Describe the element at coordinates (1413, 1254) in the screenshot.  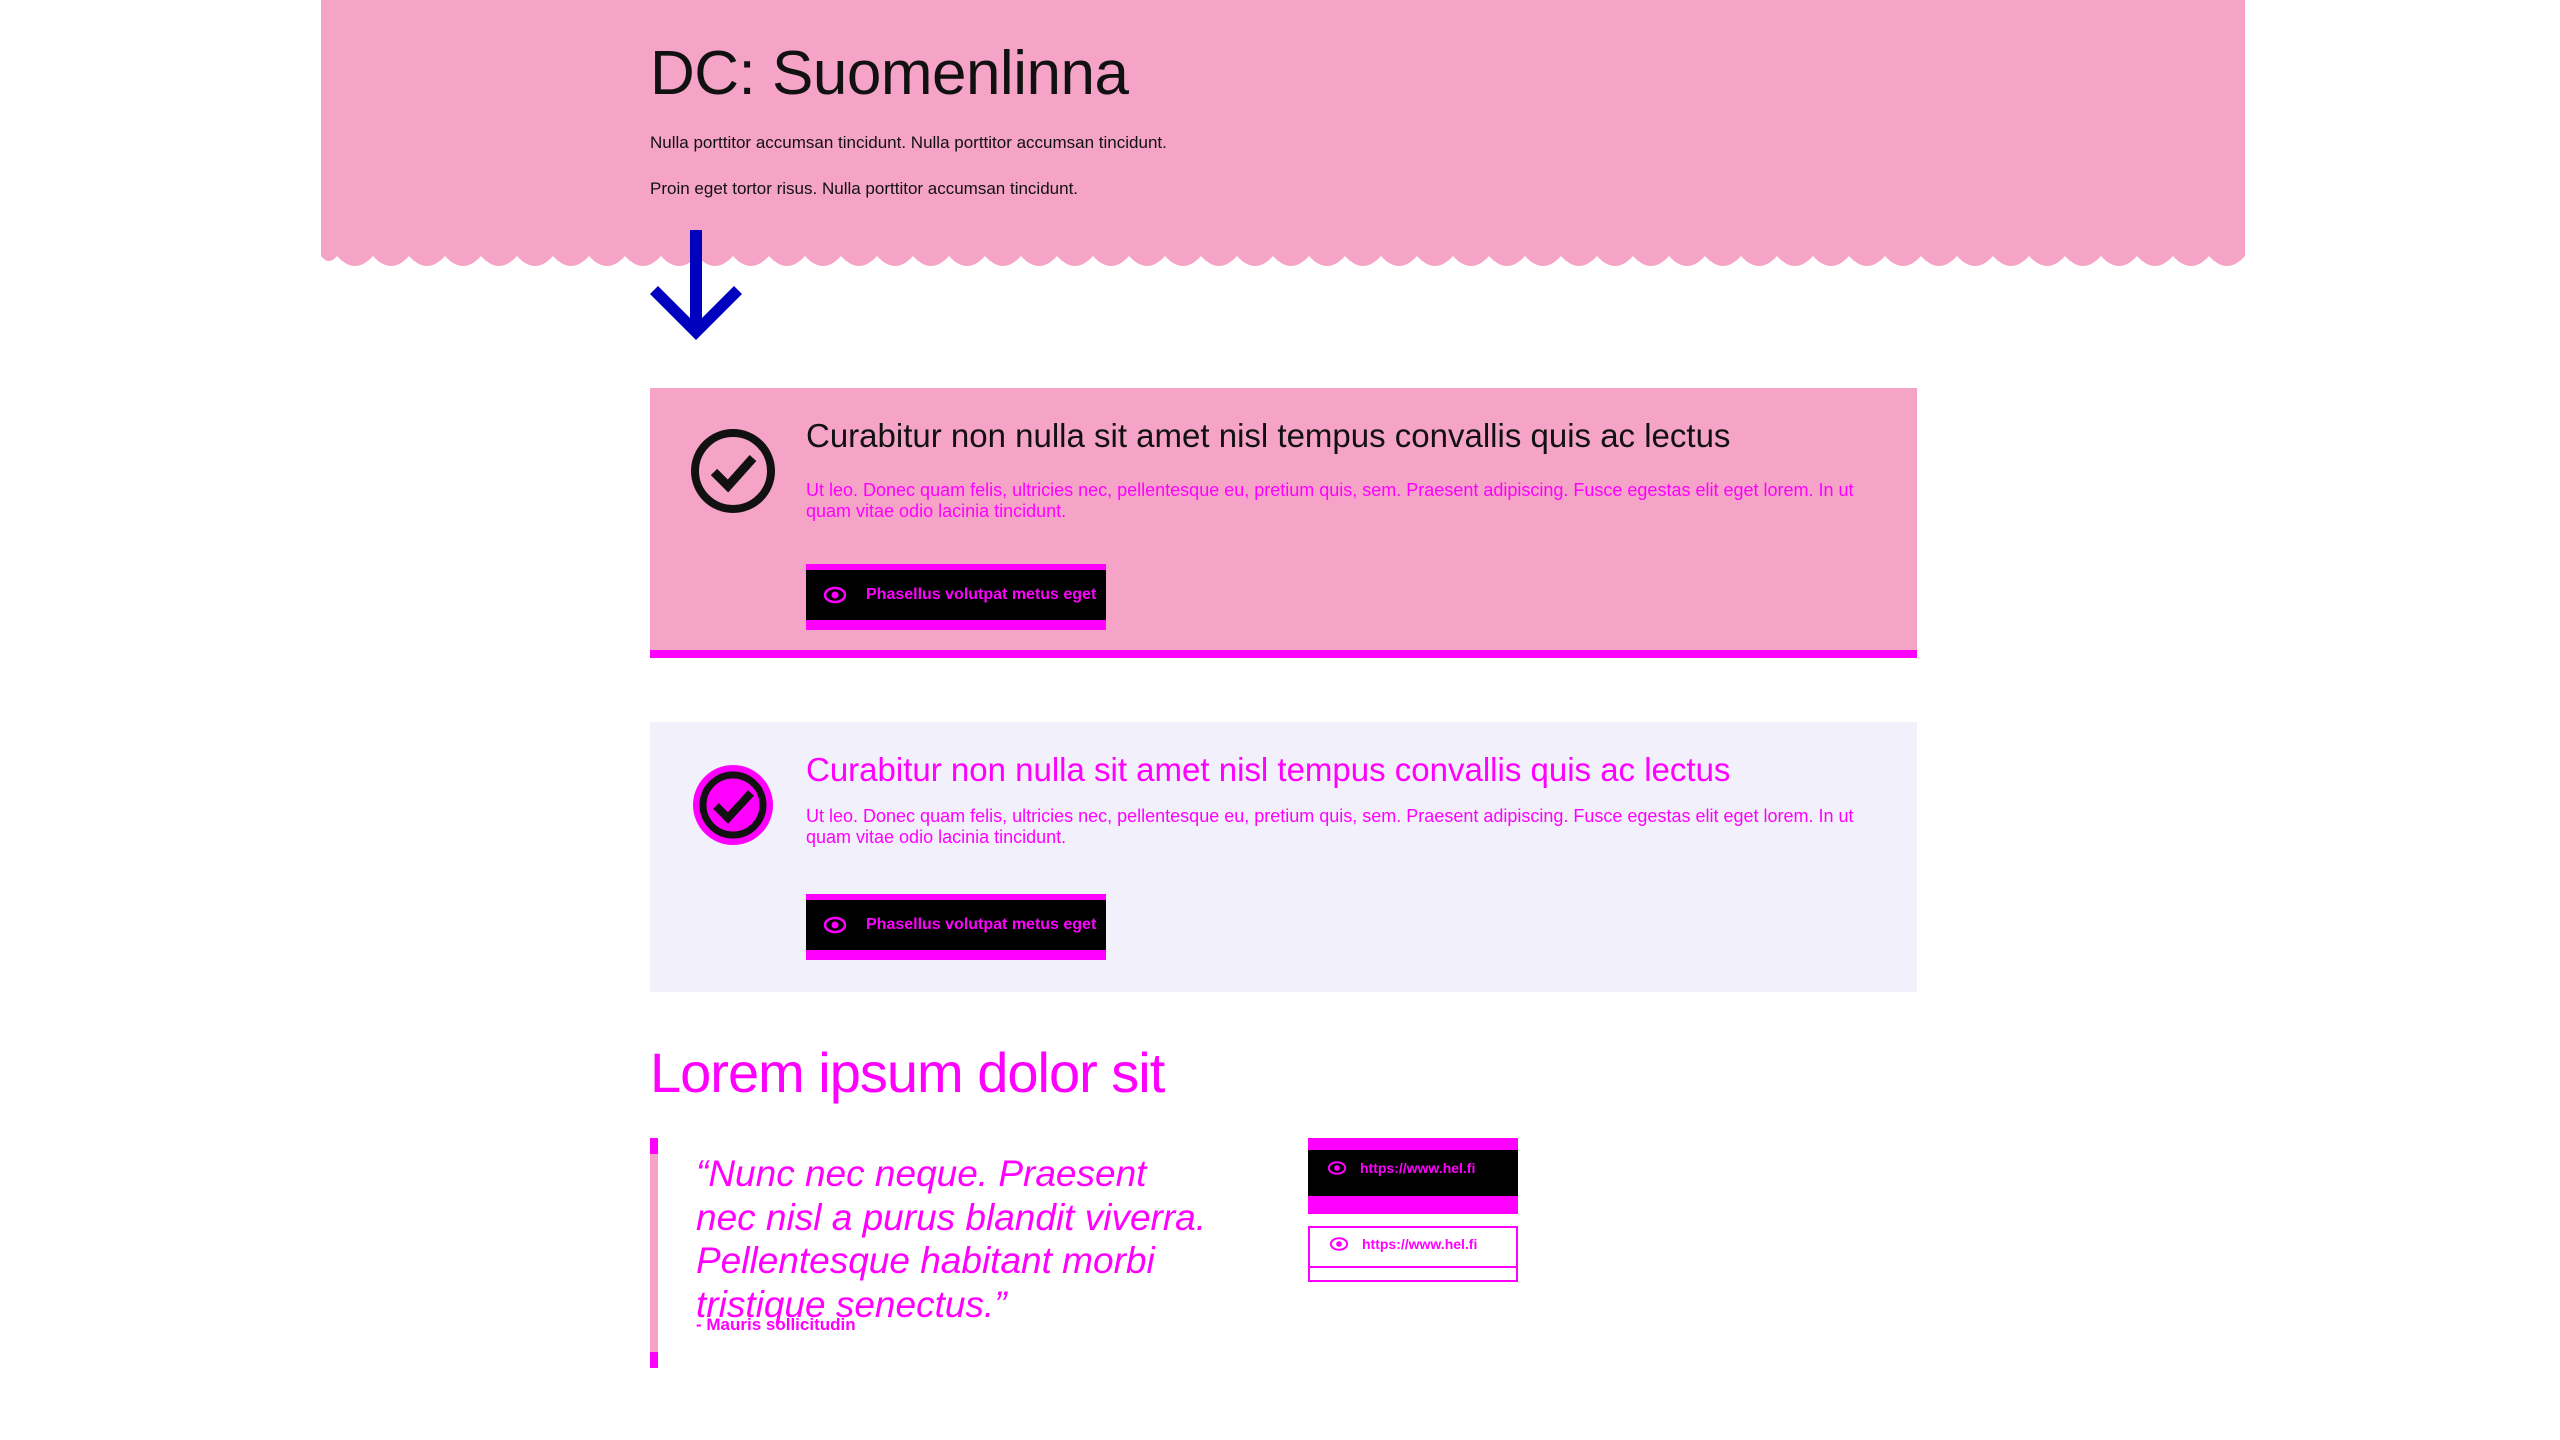
I see `link-button-secondary: https://www.hel.fi` at that location.